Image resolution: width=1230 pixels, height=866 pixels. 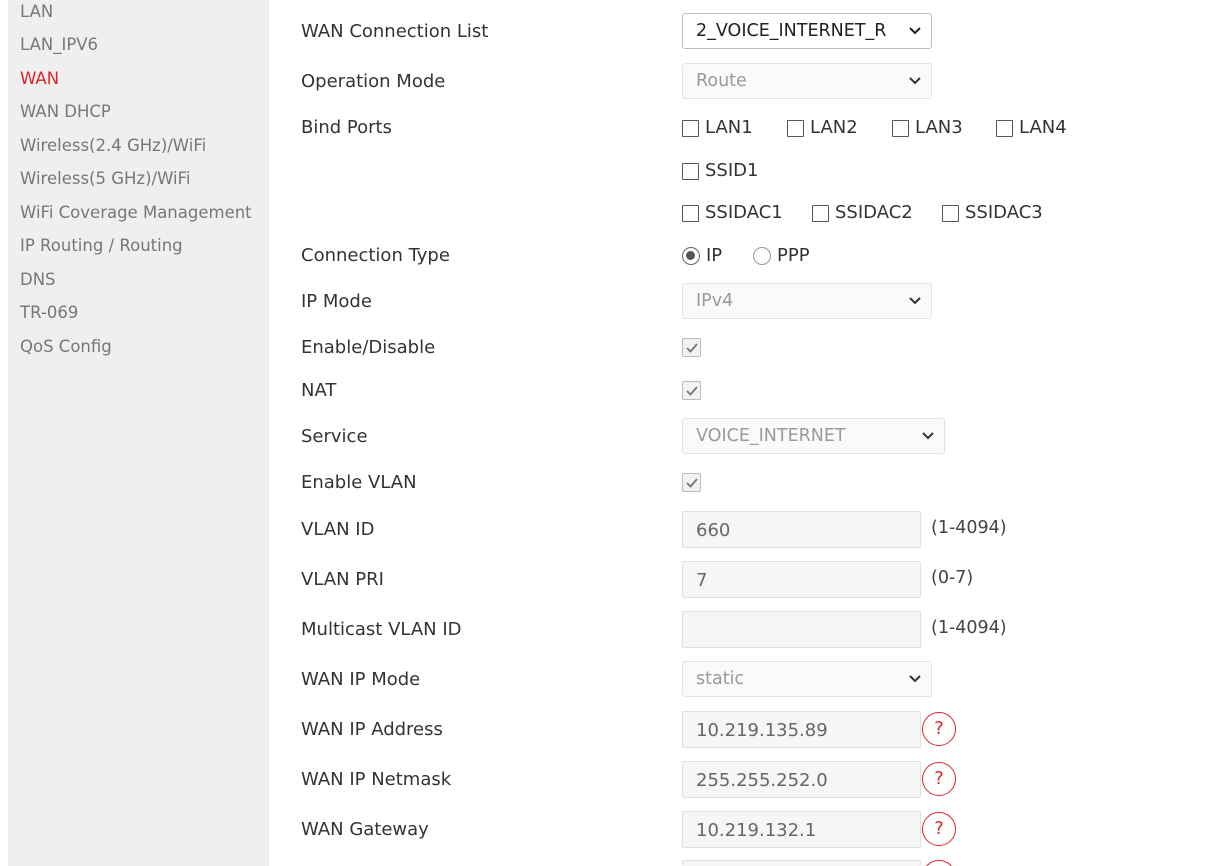 What do you see at coordinates (715, 301) in the screenshot?
I see `ip-mode-value: IPv4` at bounding box center [715, 301].